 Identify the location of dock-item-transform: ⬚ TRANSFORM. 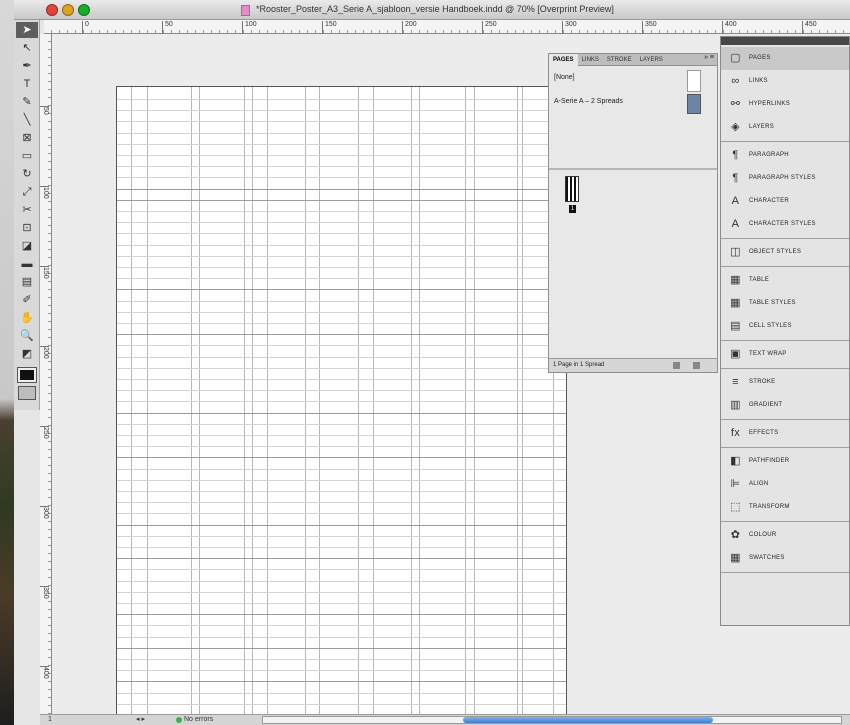
(785, 507).